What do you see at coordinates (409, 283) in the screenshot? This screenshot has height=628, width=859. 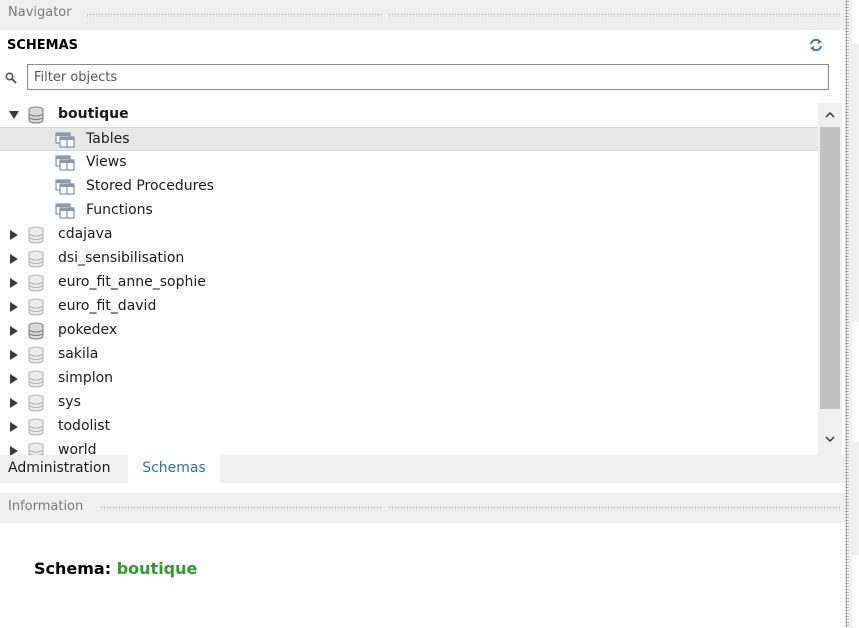 I see `tree-row-schema: euro_fit_anne_sophie` at bounding box center [409, 283].